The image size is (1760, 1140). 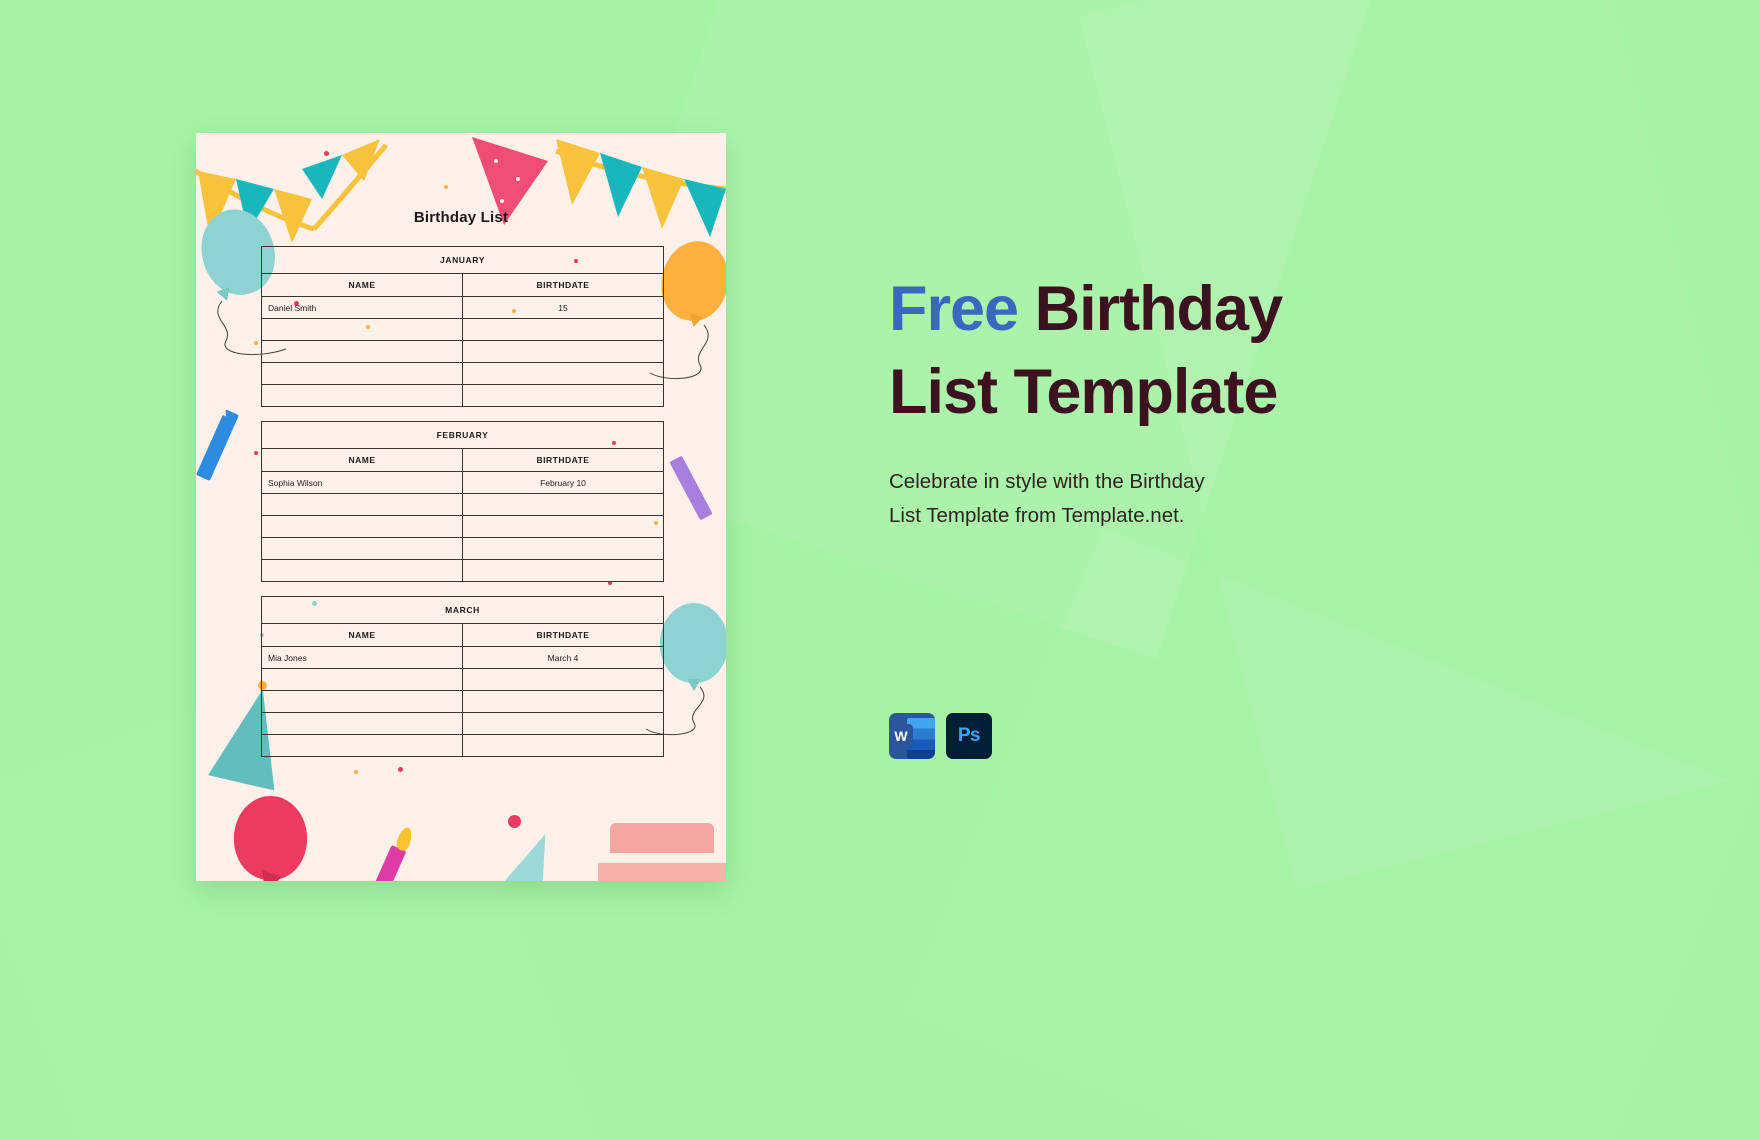 I want to click on supported-apps: W Ps, so click(x=940, y=736).